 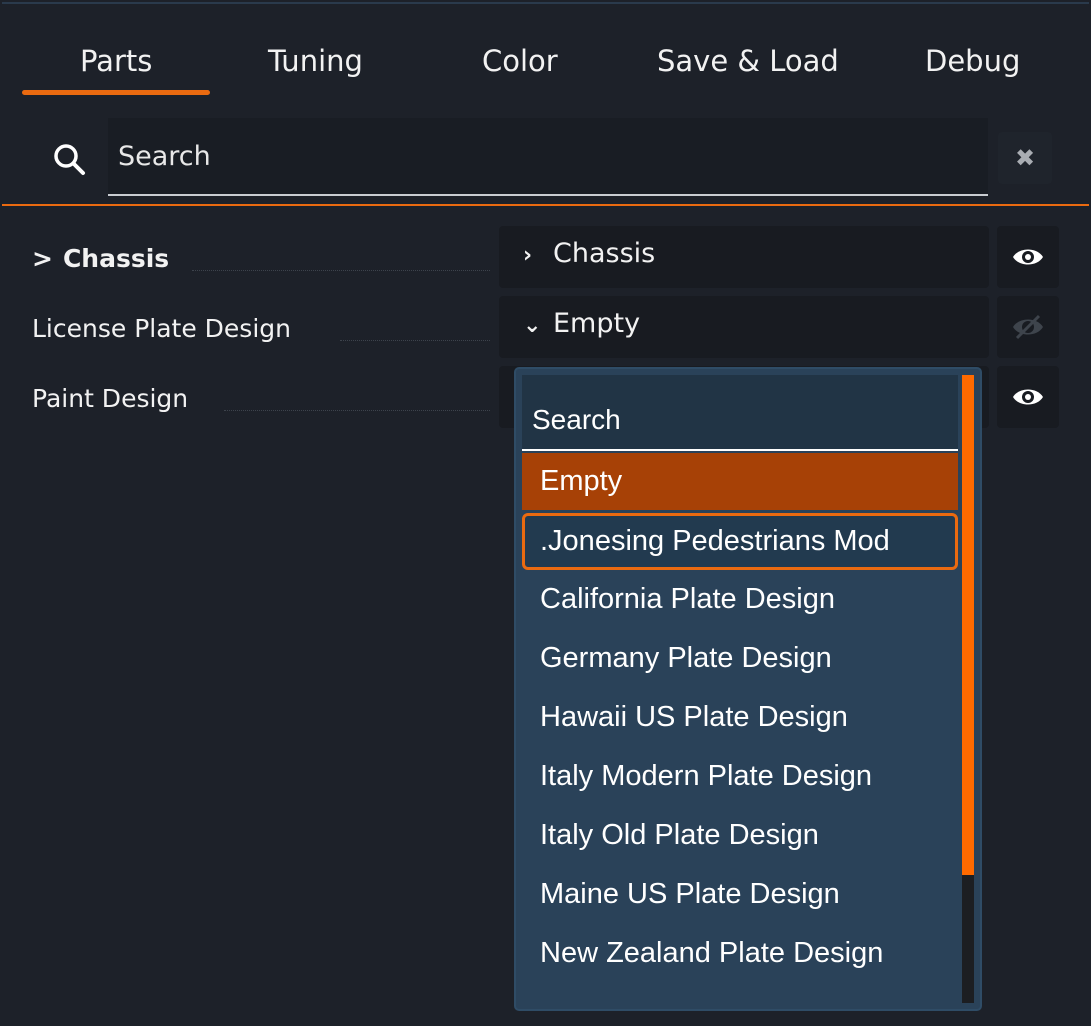 I want to click on eye-off-icon, so click(x=1028, y=327).